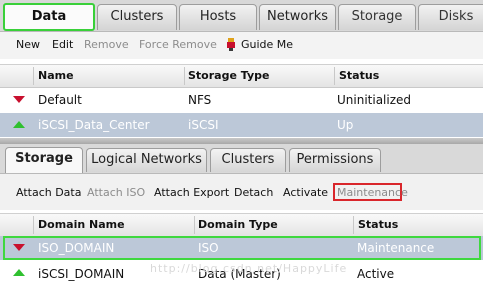 The image size is (483, 289). What do you see at coordinates (19, 99) in the screenshot?
I see `status-down-icon` at bounding box center [19, 99].